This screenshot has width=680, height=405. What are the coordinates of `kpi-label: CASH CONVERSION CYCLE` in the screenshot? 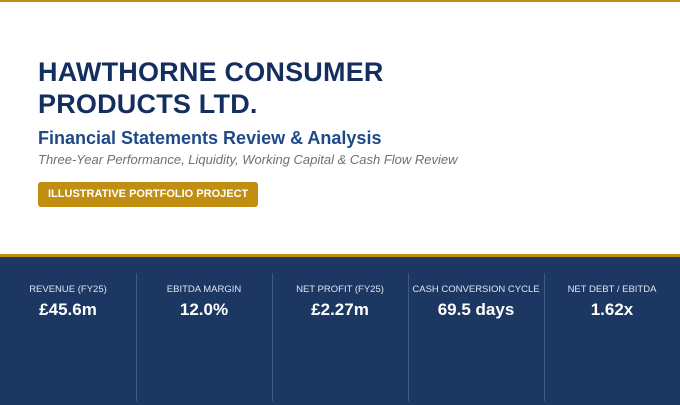 It's located at (476, 289).